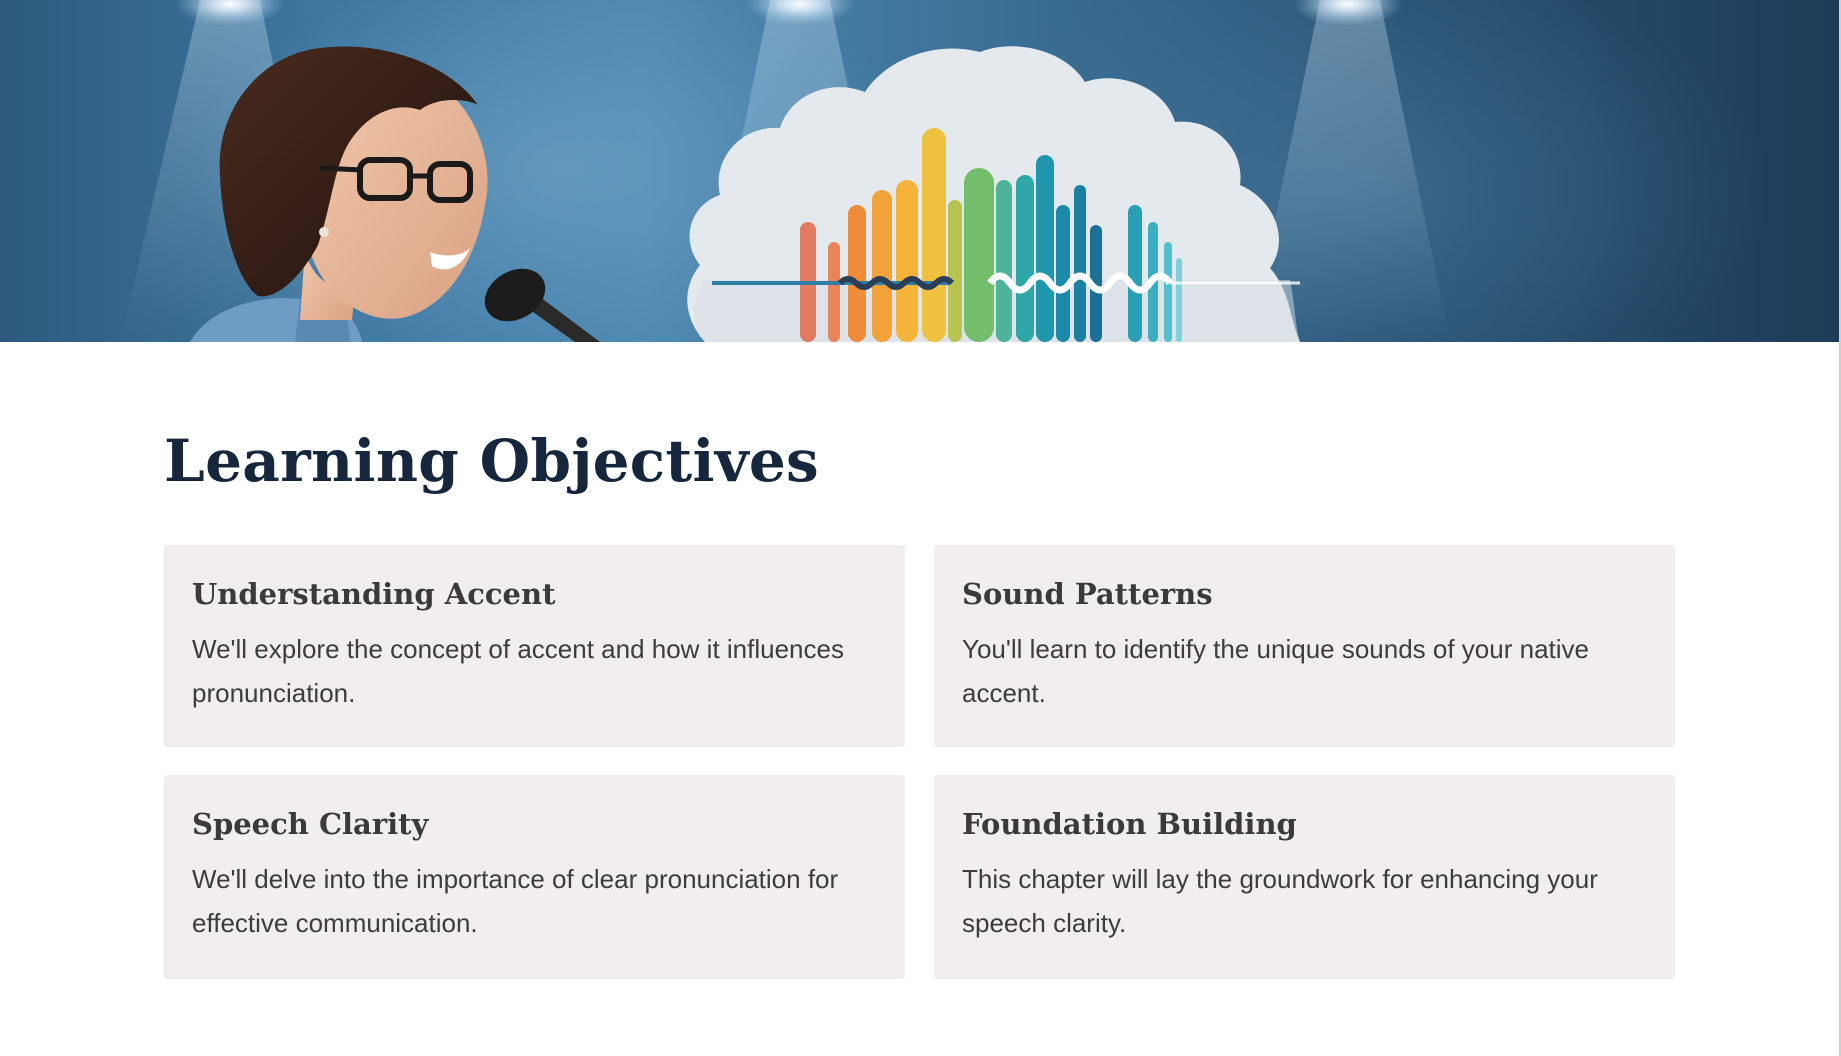 Image resolution: width=1841 pixels, height=1056 pixels. What do you see at coordinates (374, 594) in the screenshot?
I see `objective-title: Understanding Accent` at bounding box center [374, 594].